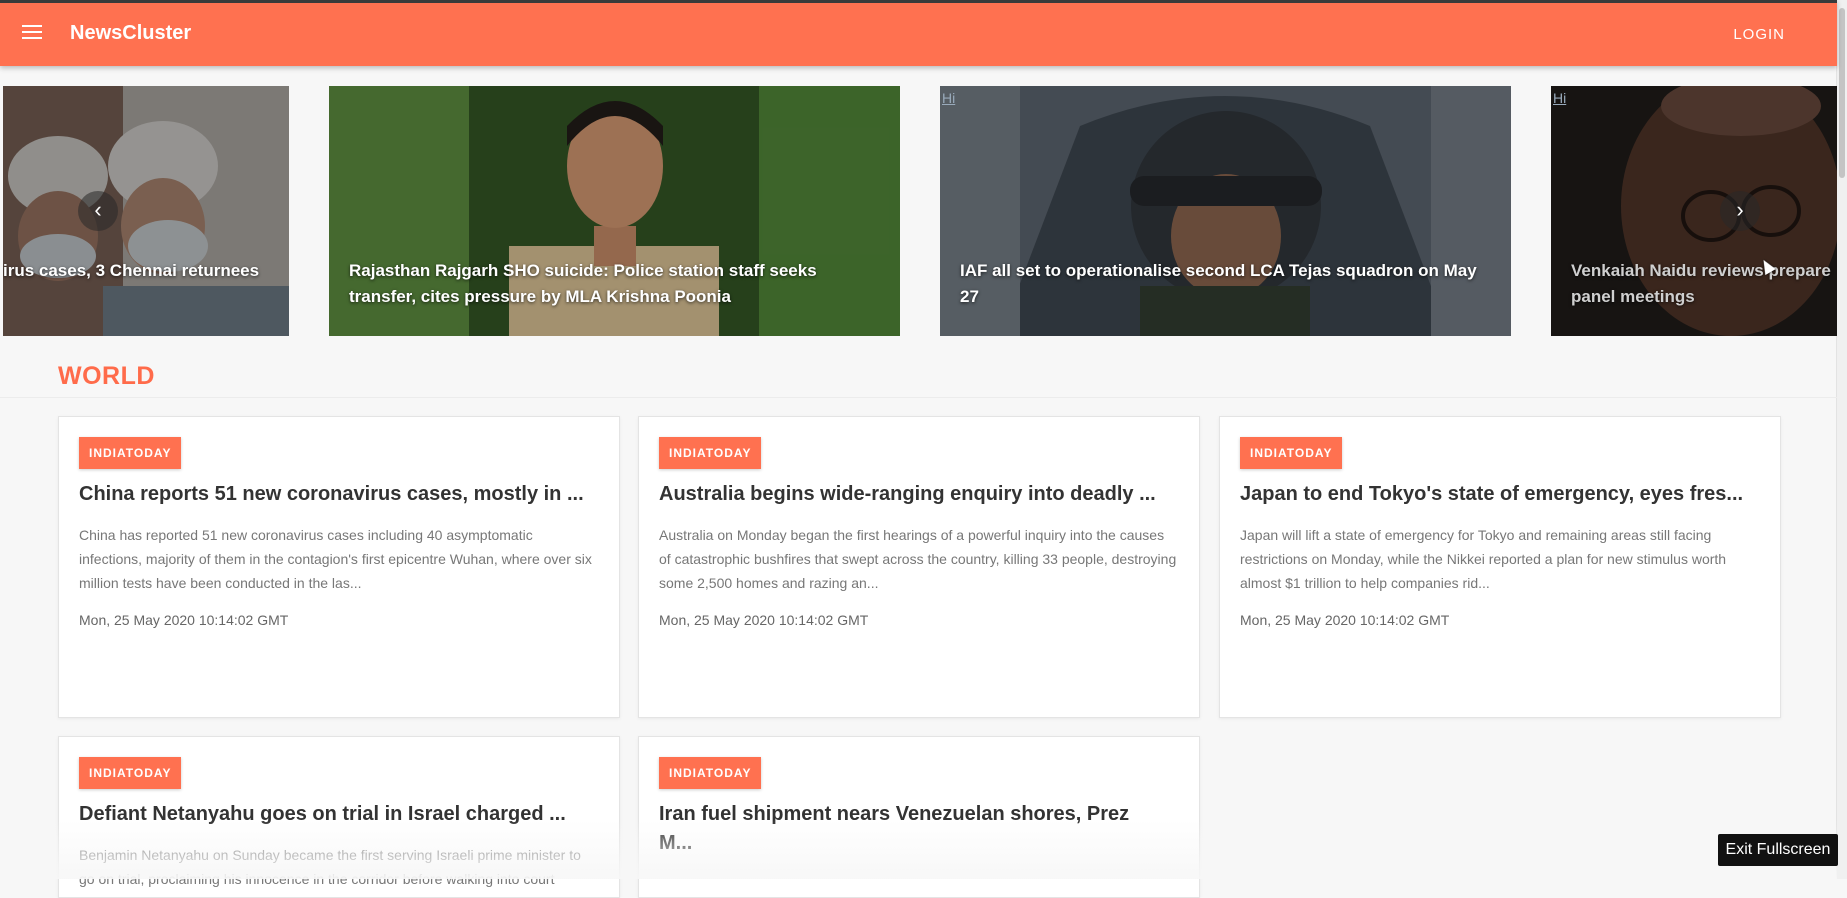 Image resolution: width=1847 pixels, height=898 pixels. I want to click on exit-fullscreen-button: Exit Fullscreen, so click(1778, 850).